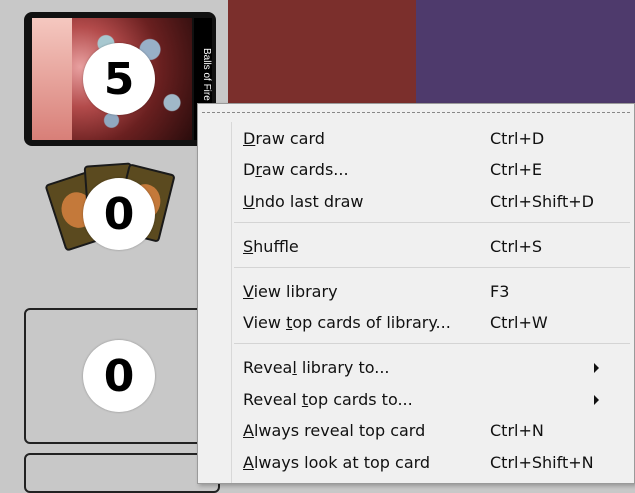 This screenshot has width=635, height=493. I want to click on menu-item-shortcut: F3, so click(500, 291).